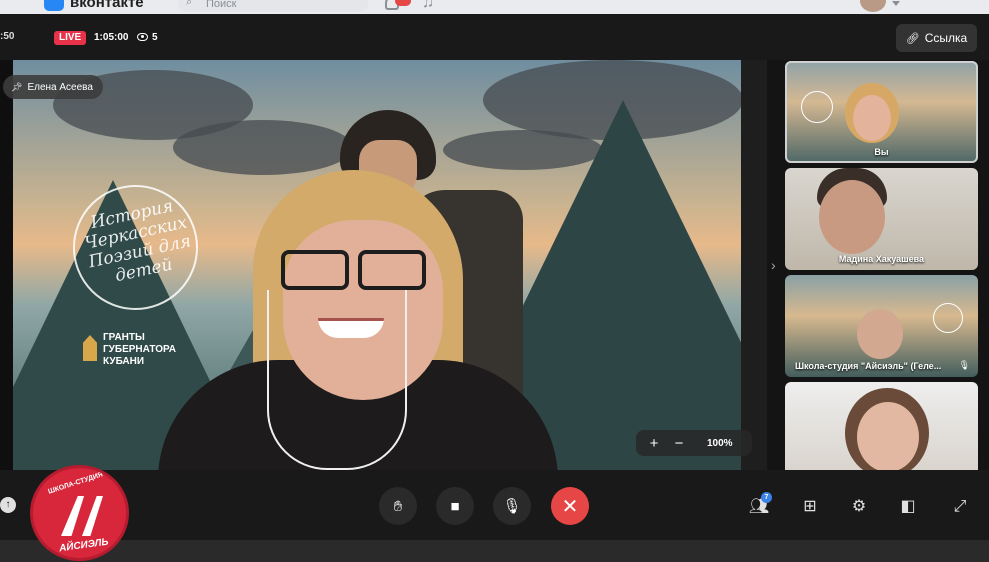  What do you see at coordinates (679, 443) in the screenshot?
I see `zoom-out-button: −` at bounding box center [679, 443].